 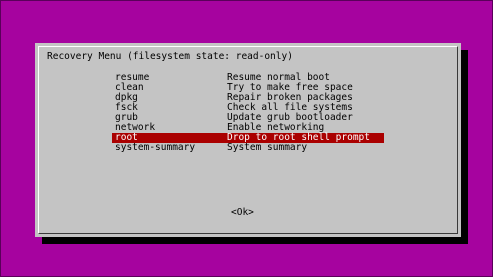 I want to click on menu-item-system-summary: system-summary System summary, so click(x=248, y=148).